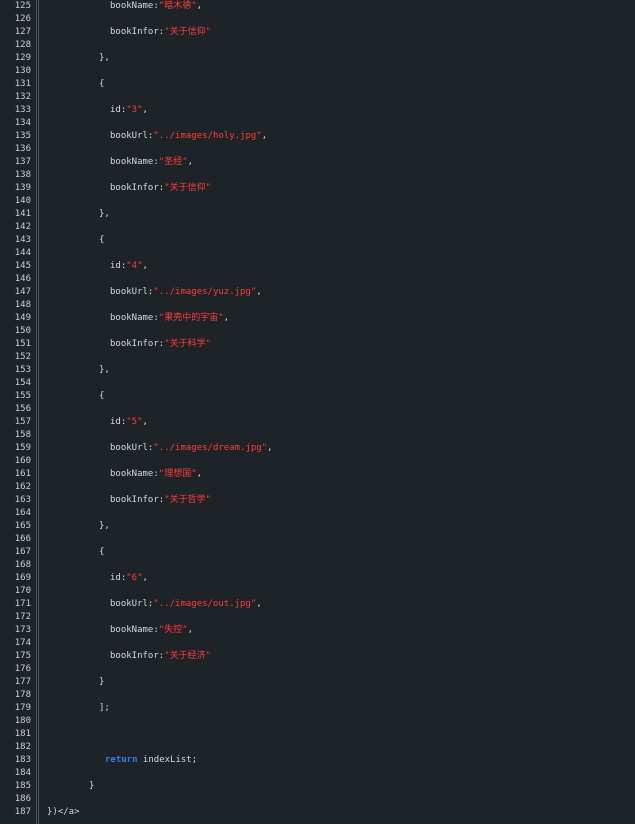  What do you see at coordinates (317, 370) in the screenshot?
I see `code-line: 153},` at bounding box center [317, 370].